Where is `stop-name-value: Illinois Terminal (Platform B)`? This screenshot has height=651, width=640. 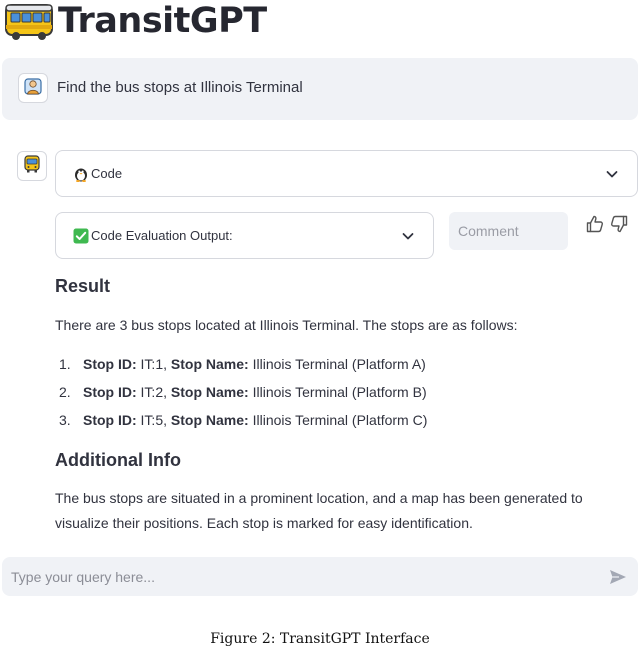
stop-name-value: Illinois Terminal (Platform B) is located at coordinates (339, 392).